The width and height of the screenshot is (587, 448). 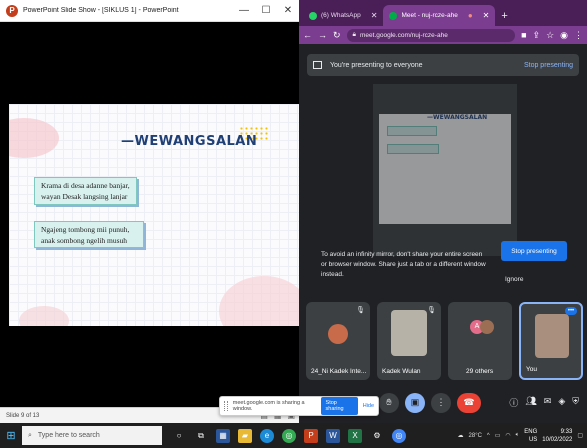 What do you see at coordinates (530, 402) in the screenshot?
I see `people-icon: 👥︎` at bounding box center [530, 402].